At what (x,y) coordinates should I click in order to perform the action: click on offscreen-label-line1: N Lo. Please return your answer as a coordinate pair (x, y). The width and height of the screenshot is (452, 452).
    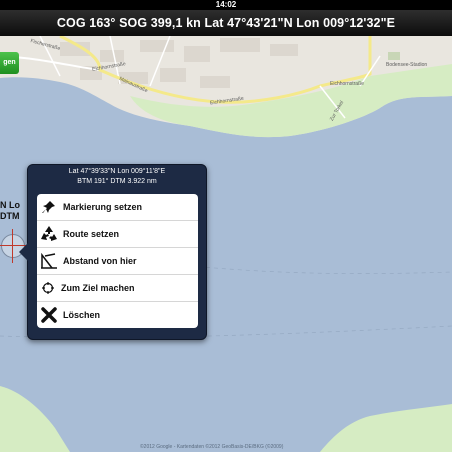
    Looking at the image, I should click on (10, 205).